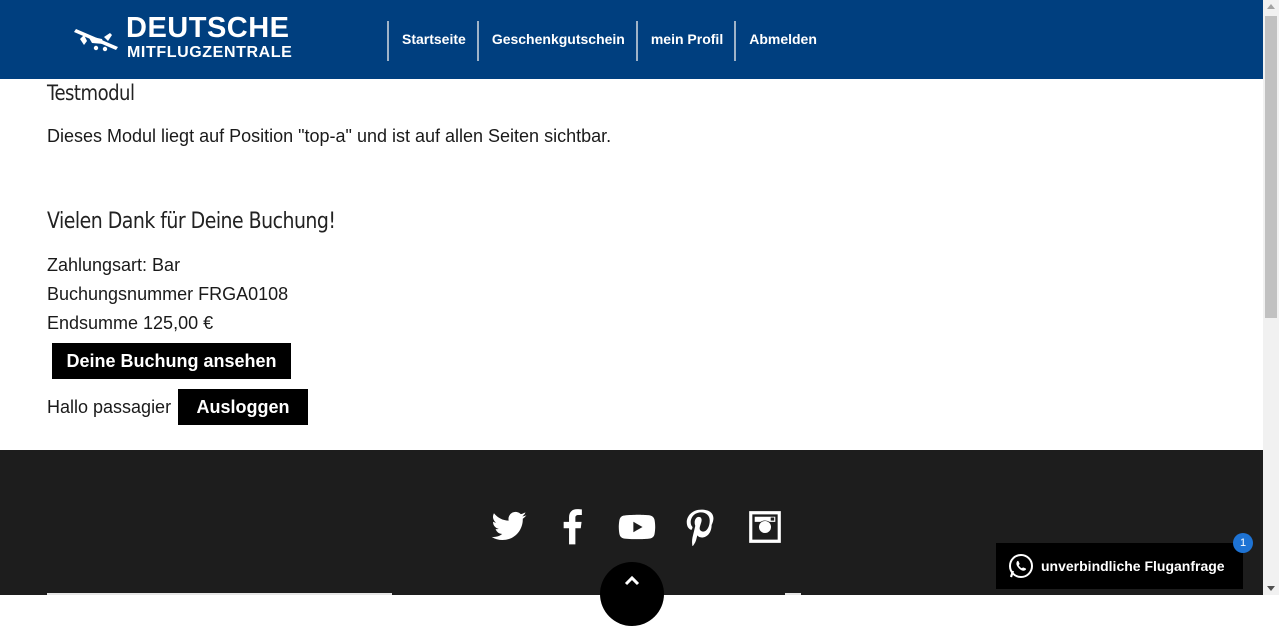 Image resolution: width=1279 pixels, height=626 pixels. Describe the element at coordinates (556, 41) in the screenshot. I see `nav-geschenkgutschein: Geschenkgutschein` at that location.